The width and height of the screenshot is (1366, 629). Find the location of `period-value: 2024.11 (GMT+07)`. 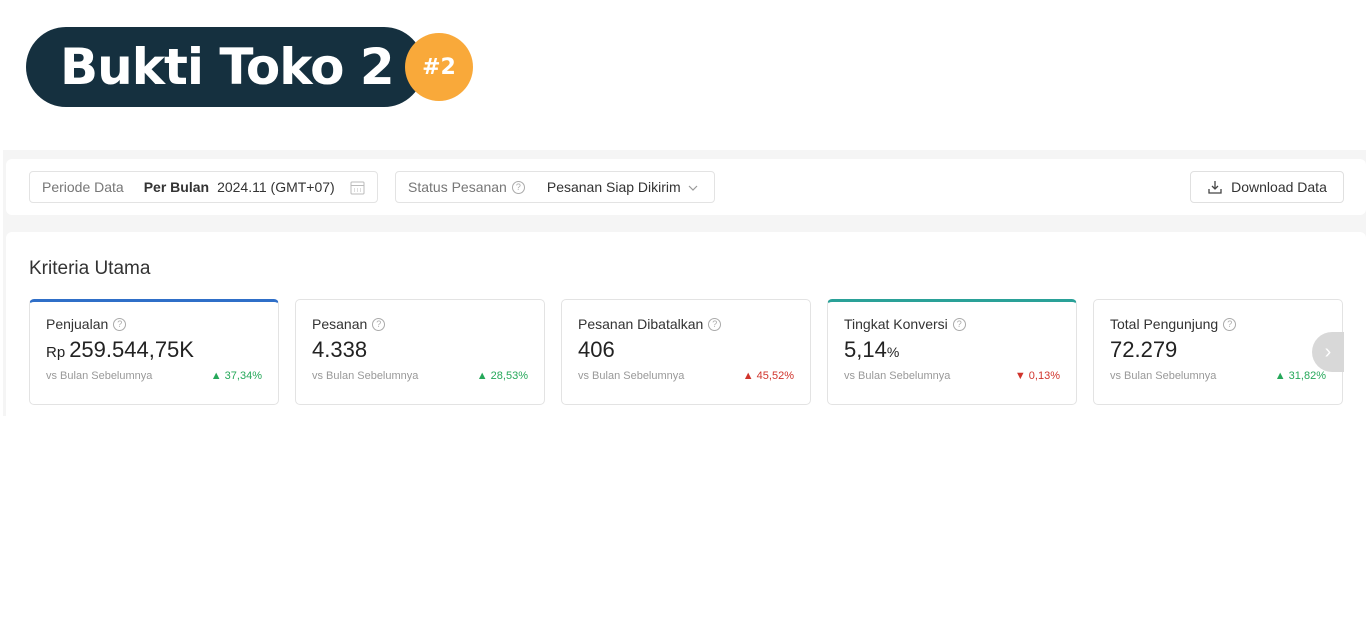

period-value: 2024.11 (GMT+07) is located at coordinates (276, 187).